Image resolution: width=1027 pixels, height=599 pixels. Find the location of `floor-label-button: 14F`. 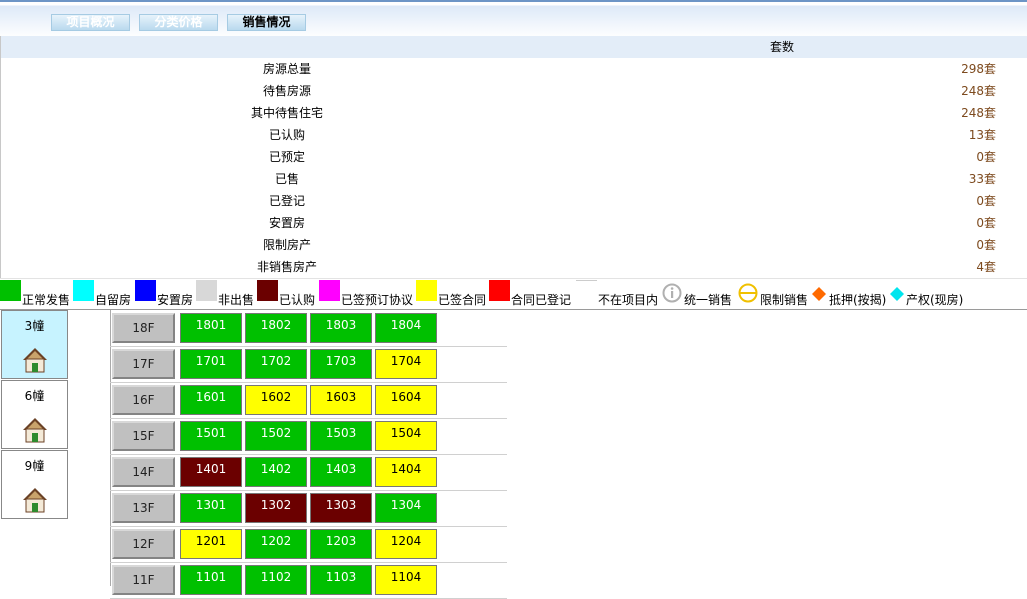

floor-label-button: 14F is located at coordinates (143, 472).